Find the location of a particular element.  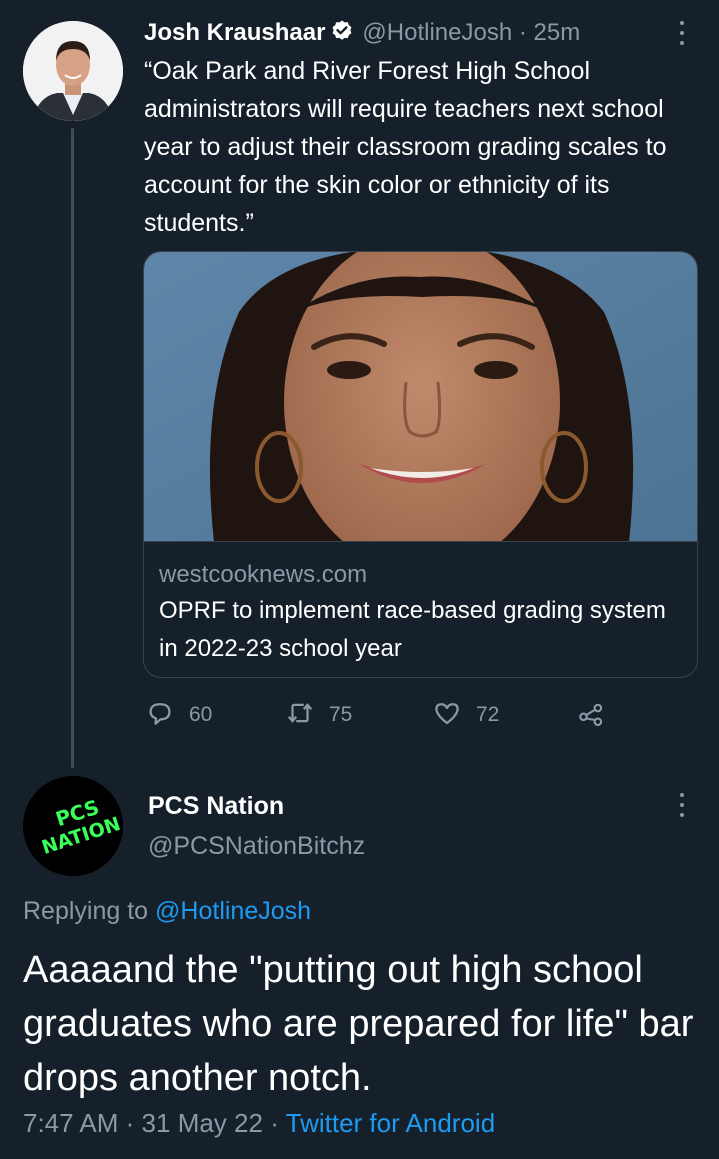

retweet-icon is located at coordinates (300, 715).